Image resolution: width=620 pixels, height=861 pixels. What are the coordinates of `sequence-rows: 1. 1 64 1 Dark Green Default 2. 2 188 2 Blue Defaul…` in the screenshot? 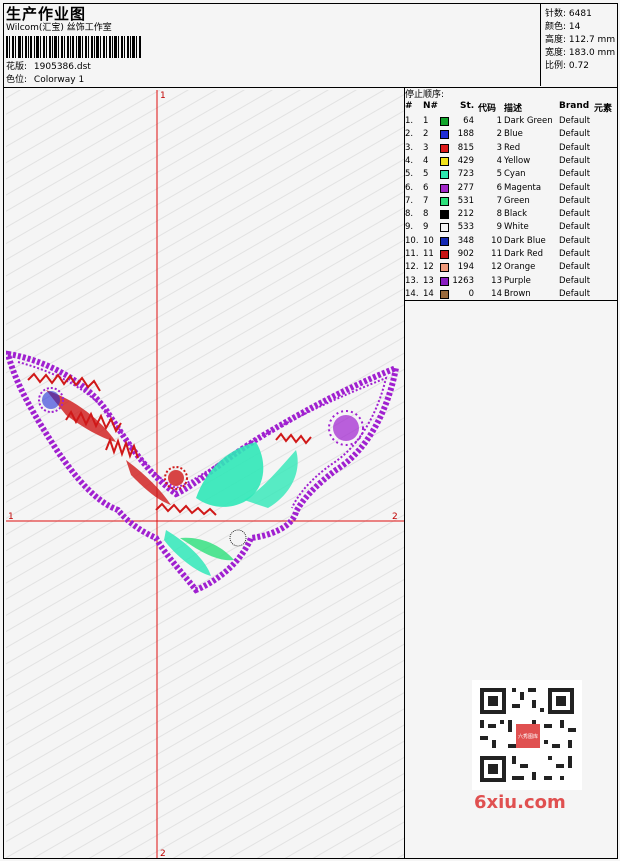 It's located at (511, 208).